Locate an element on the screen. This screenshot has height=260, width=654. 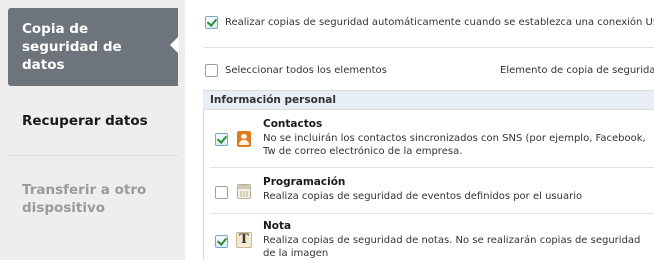
sidebar-item-restore: Recuperar datos is located at coordinates (93, 121).